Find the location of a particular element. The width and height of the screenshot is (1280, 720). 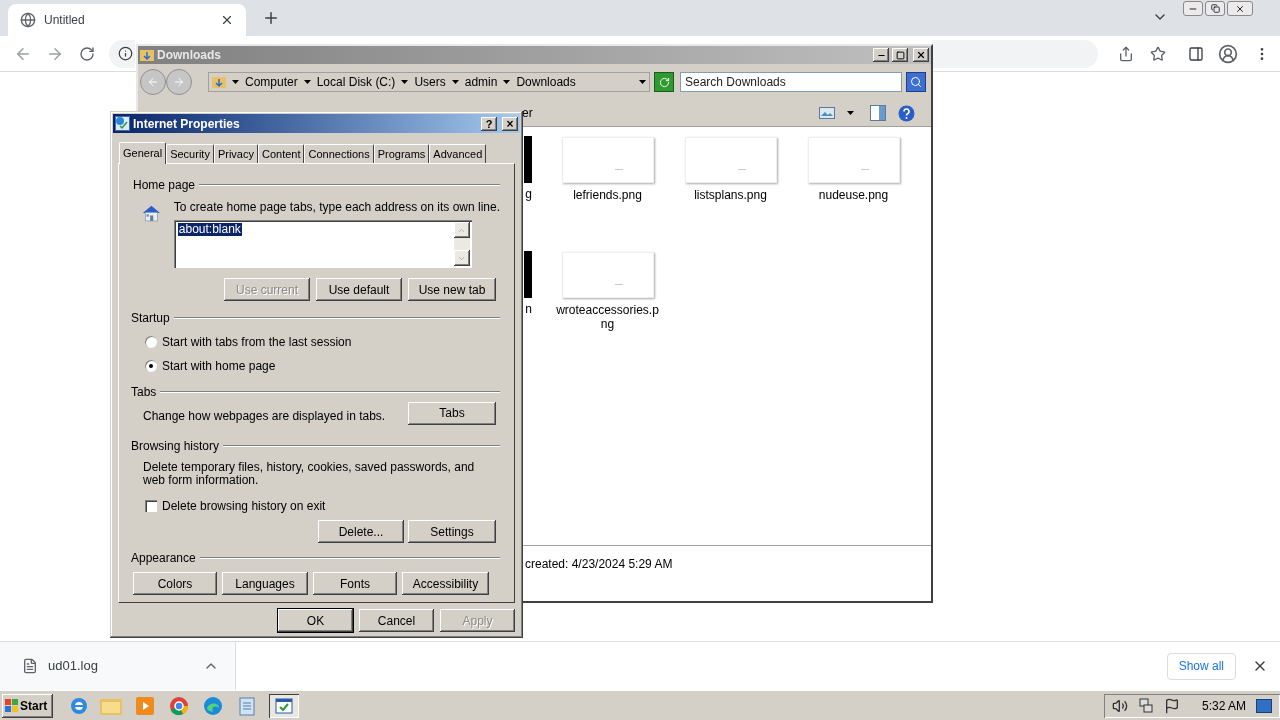

round-logo-icon is located at coordinates (179, 705).